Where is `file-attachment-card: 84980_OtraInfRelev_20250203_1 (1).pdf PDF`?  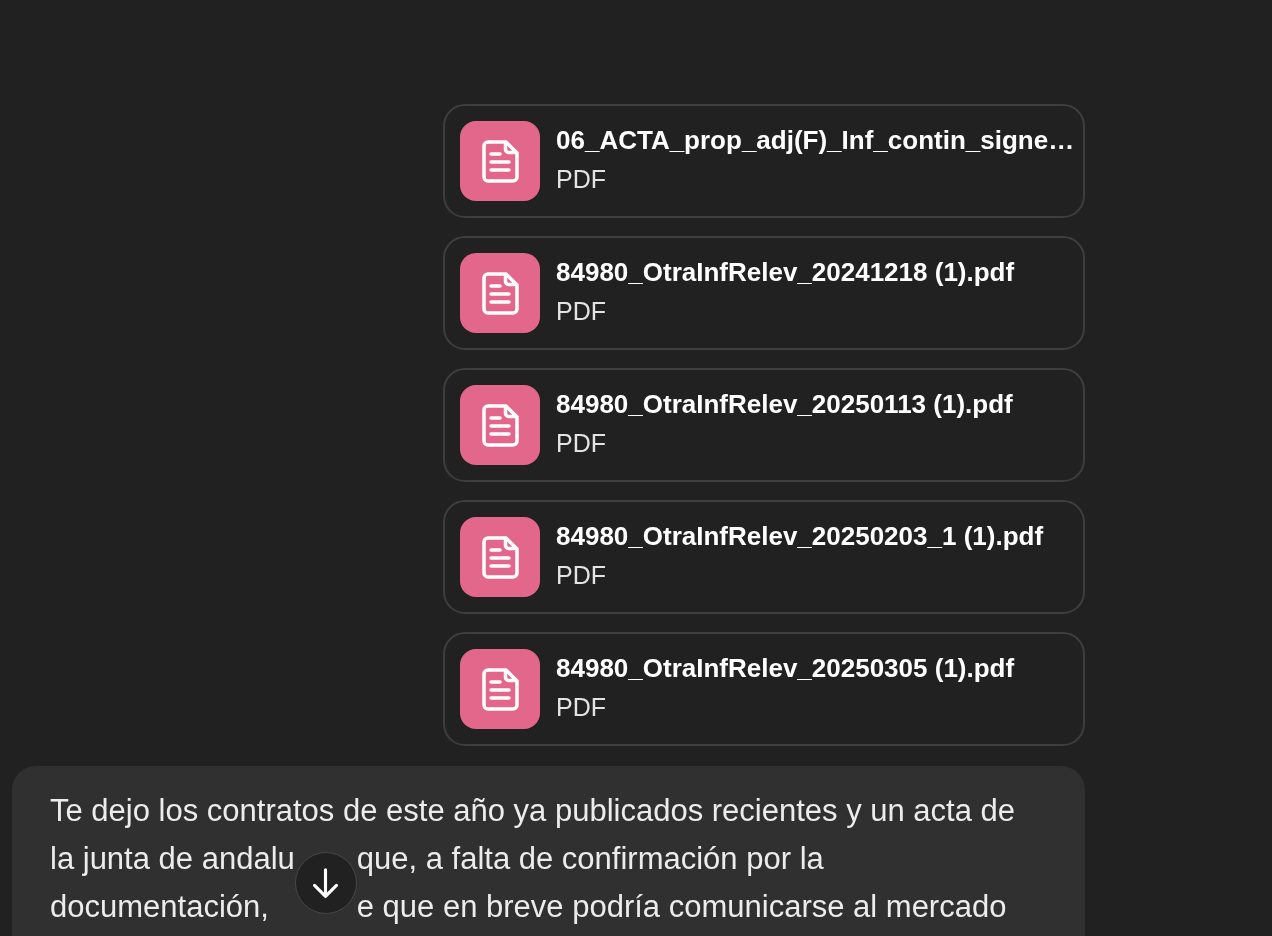
file-attachment-card: 84980_OtraInfRelev_20250203_1 (1).pdf PDF is located at coordinates (764, 557).